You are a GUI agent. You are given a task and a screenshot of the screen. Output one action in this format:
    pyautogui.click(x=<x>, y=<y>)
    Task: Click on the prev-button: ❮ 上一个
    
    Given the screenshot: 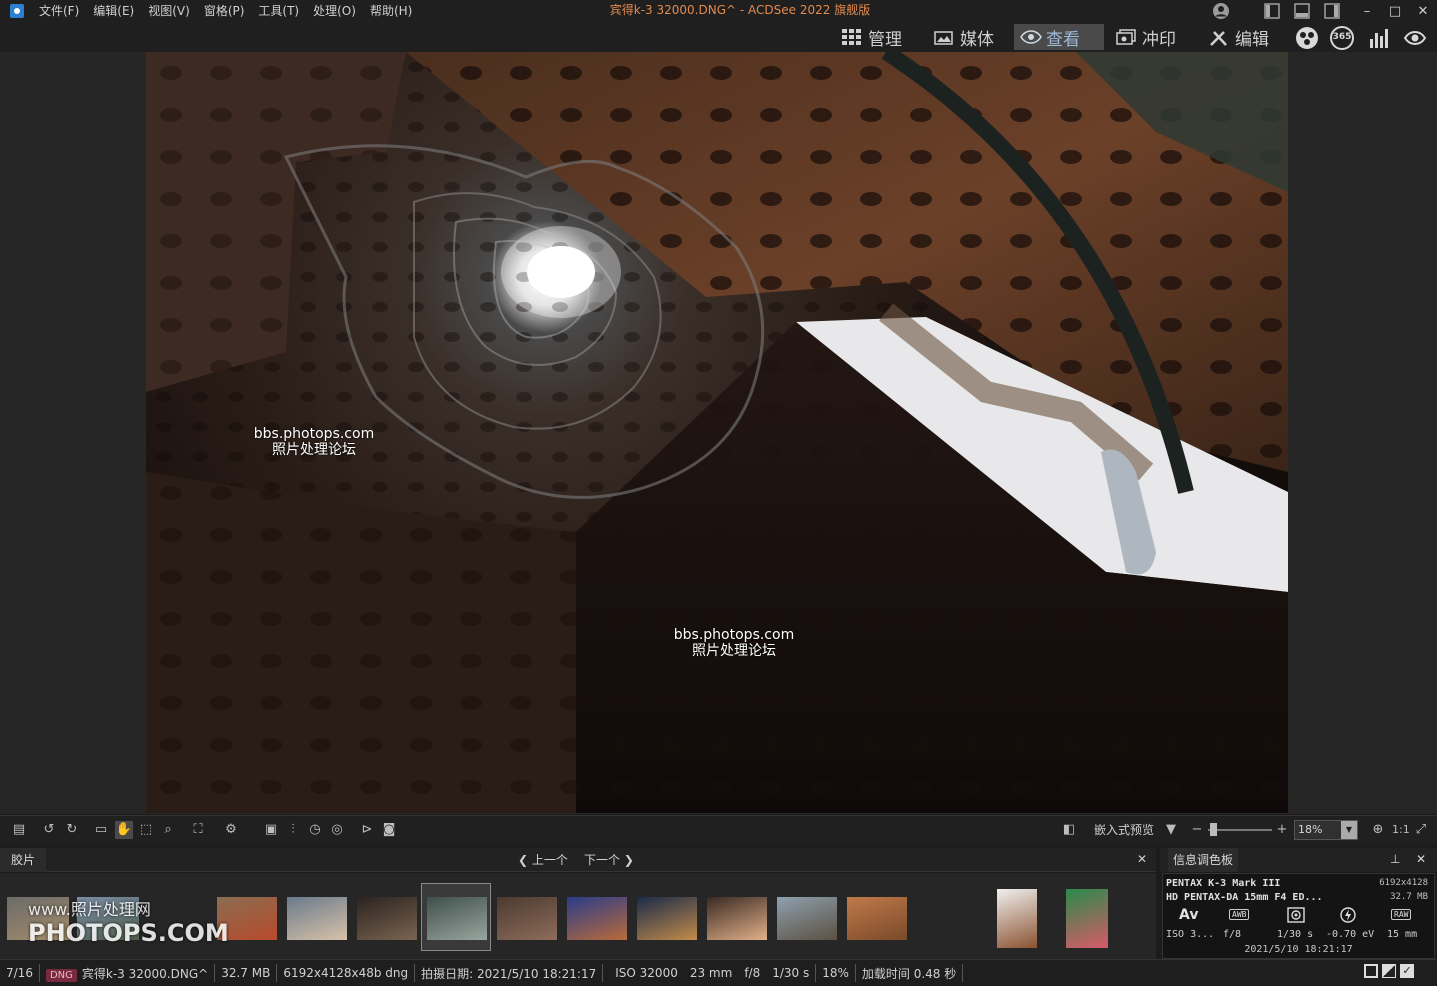 What is the action you would take?
    pyautogui.click(x=543, y=860)
    